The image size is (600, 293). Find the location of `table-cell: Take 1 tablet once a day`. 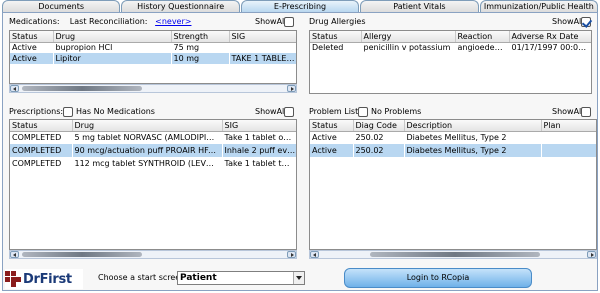

table-cell: Take 1 tablet once a day is located at coordinates (259, 137).